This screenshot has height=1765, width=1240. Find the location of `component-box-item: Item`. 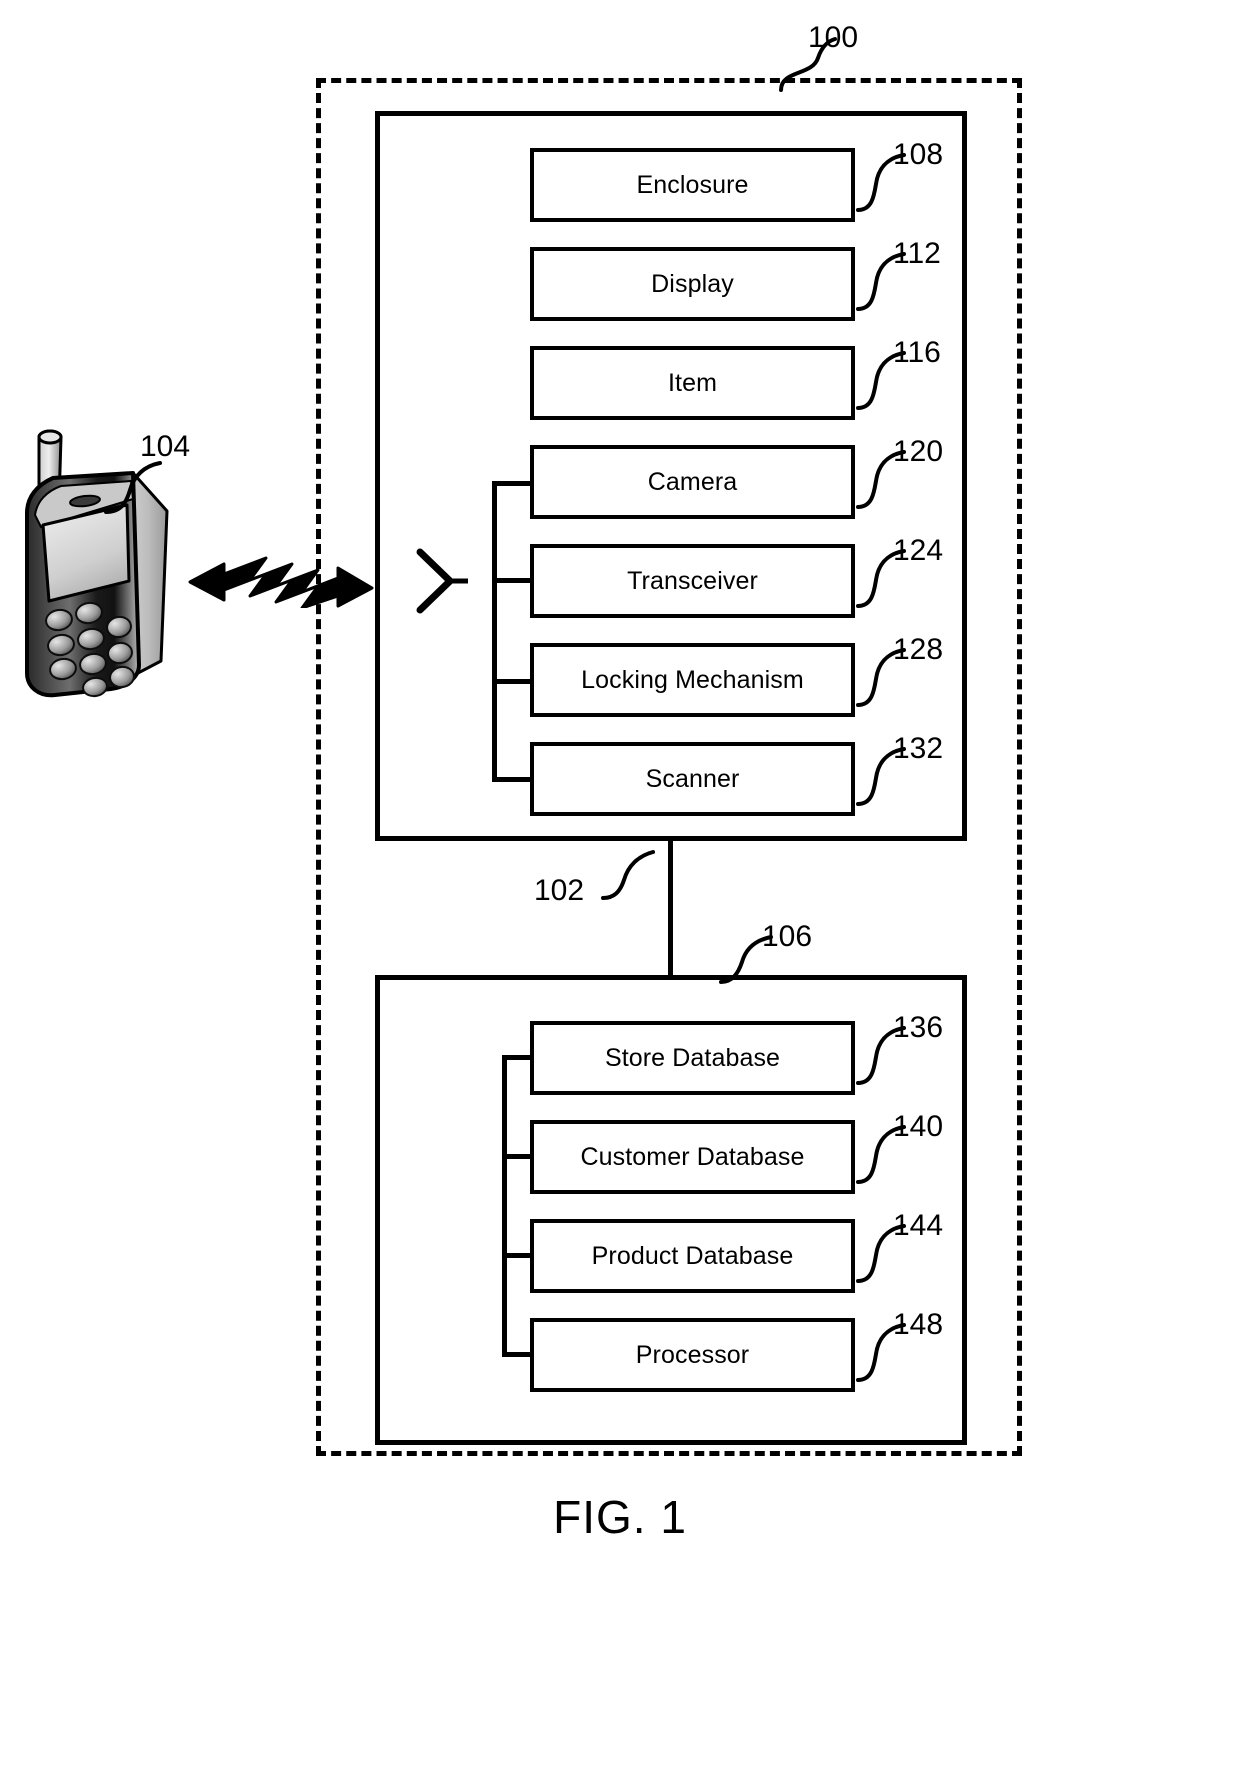

component-box-item: Item is located at coordinates (694, 385).